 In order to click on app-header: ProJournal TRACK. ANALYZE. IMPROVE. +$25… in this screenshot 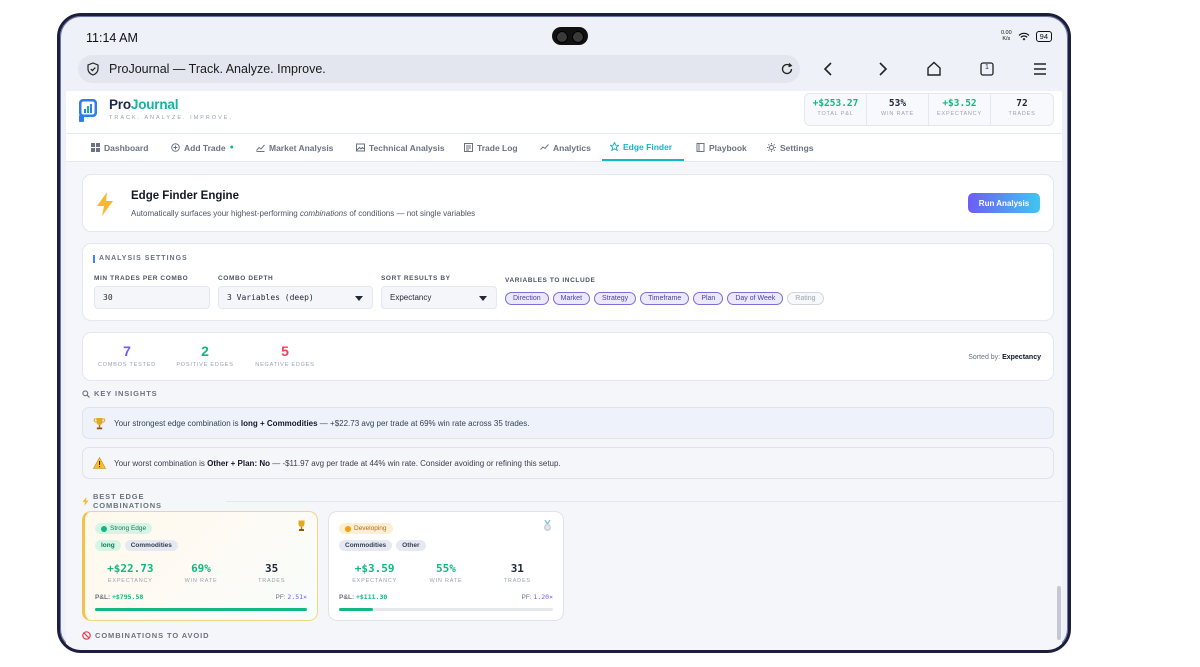, I will do `click(564, 112)`.